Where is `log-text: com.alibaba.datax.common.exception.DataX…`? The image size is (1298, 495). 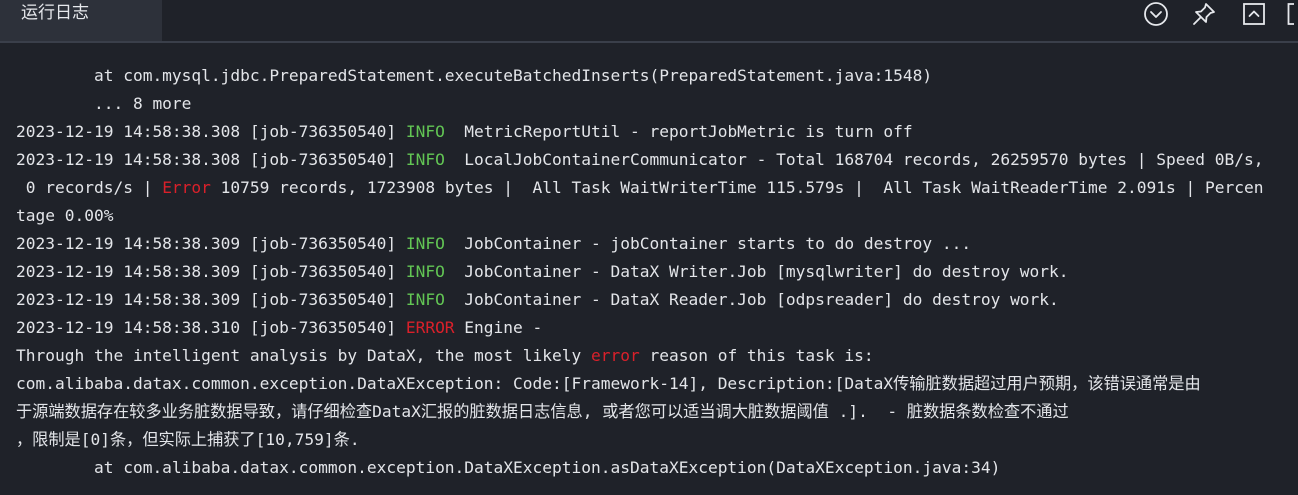 log-text: com.alibaba.datax.common.exception.DataX… is located at coordinates (608, 383).